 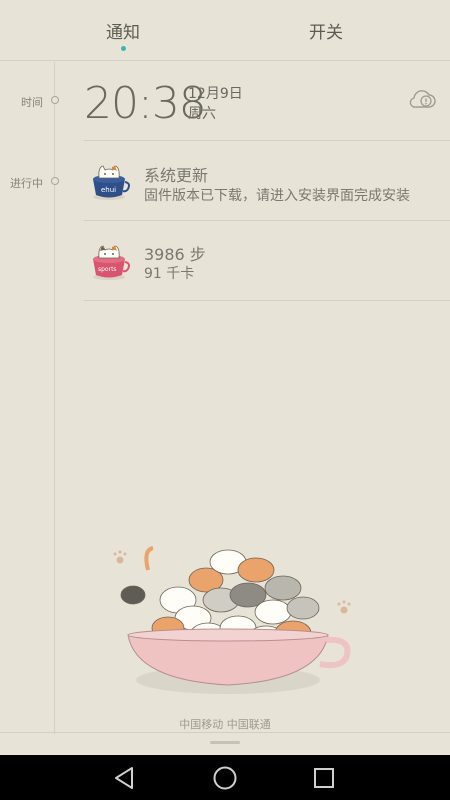 I want to click on timeline-label-ongoing: 进行中, so click(x=26, y=183).